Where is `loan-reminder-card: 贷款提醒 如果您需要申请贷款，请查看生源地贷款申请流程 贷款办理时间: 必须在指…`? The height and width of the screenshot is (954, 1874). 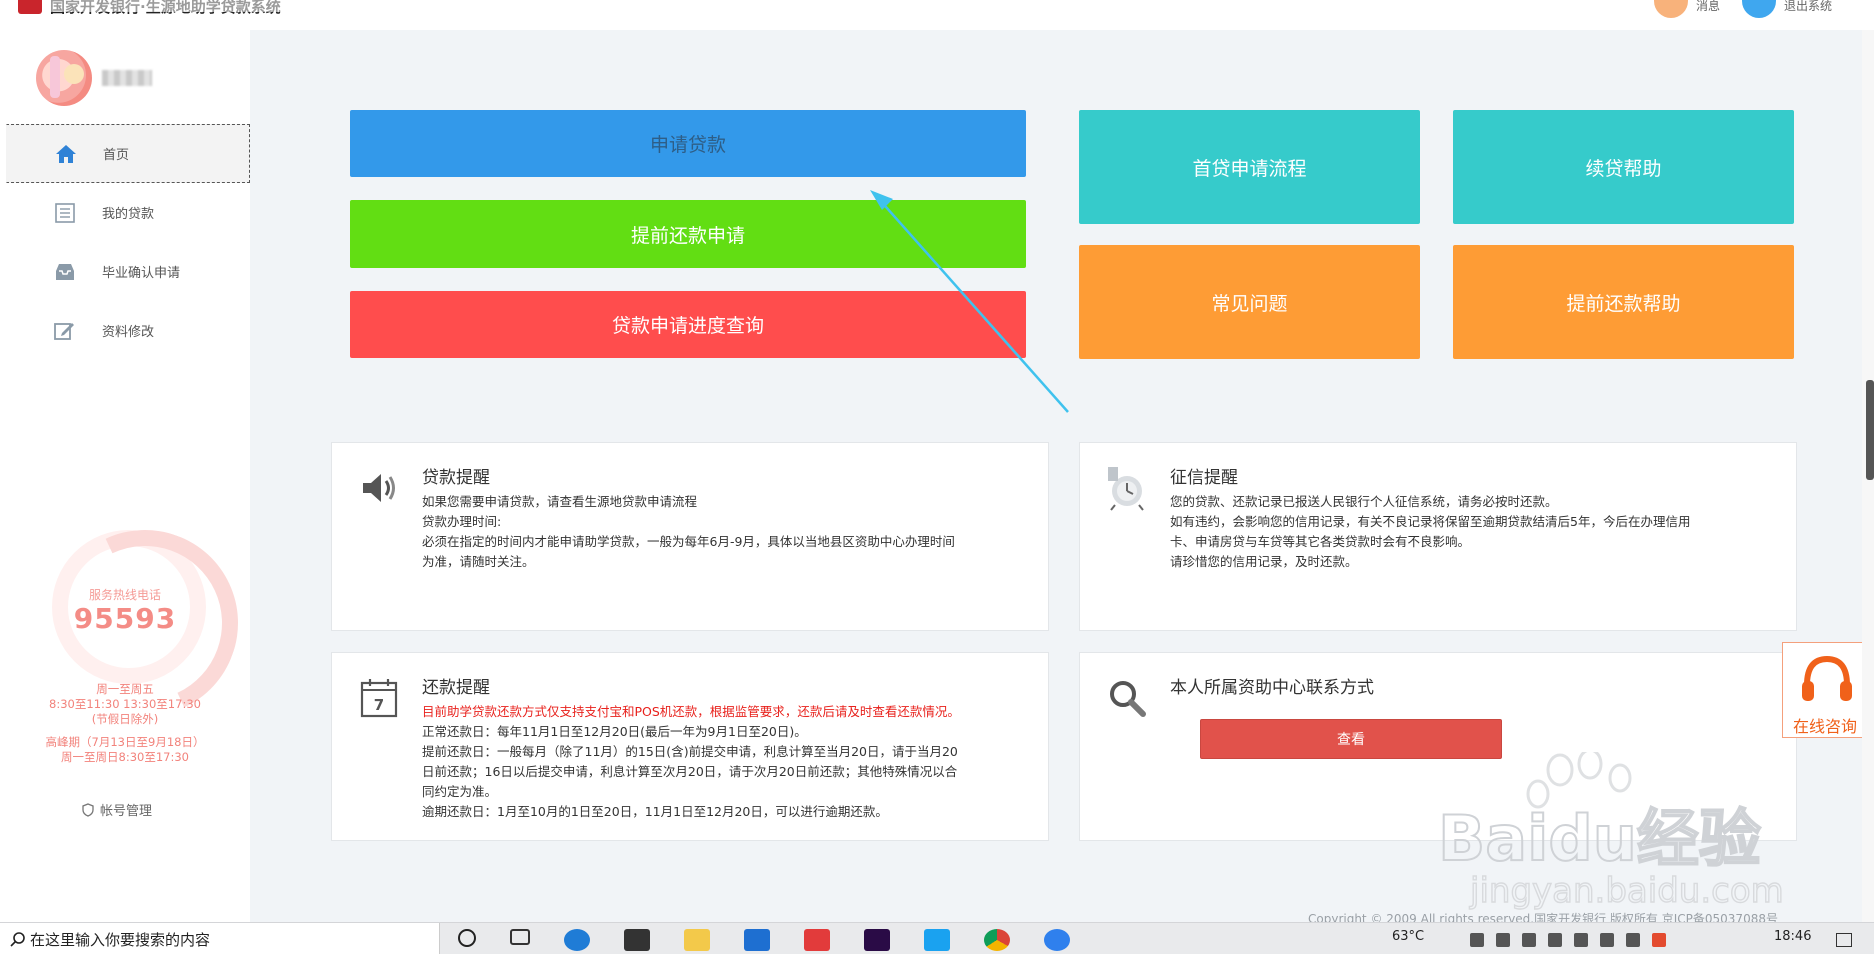
loan-reminder-card: 贷款提醒 如果您需要申请贷款，请查看生源地贷款申请流程 贷款办理时间: 必须在指… is located at coordinates (690, 536).